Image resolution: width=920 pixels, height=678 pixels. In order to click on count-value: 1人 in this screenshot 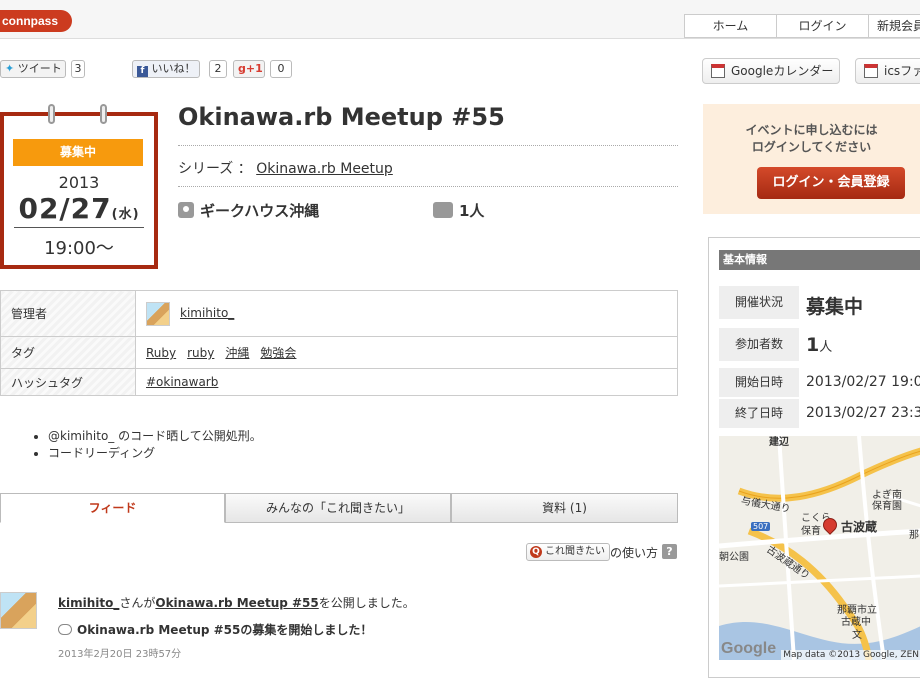, I will do `click(819, 345)`.